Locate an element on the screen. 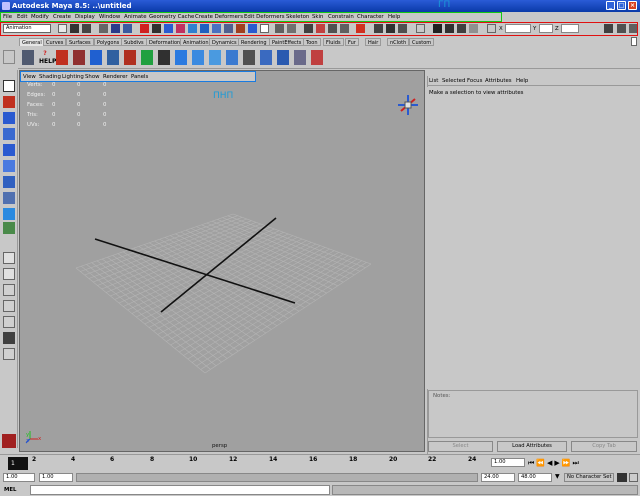  scale-tool-icon is located at coordinates (9, 166).